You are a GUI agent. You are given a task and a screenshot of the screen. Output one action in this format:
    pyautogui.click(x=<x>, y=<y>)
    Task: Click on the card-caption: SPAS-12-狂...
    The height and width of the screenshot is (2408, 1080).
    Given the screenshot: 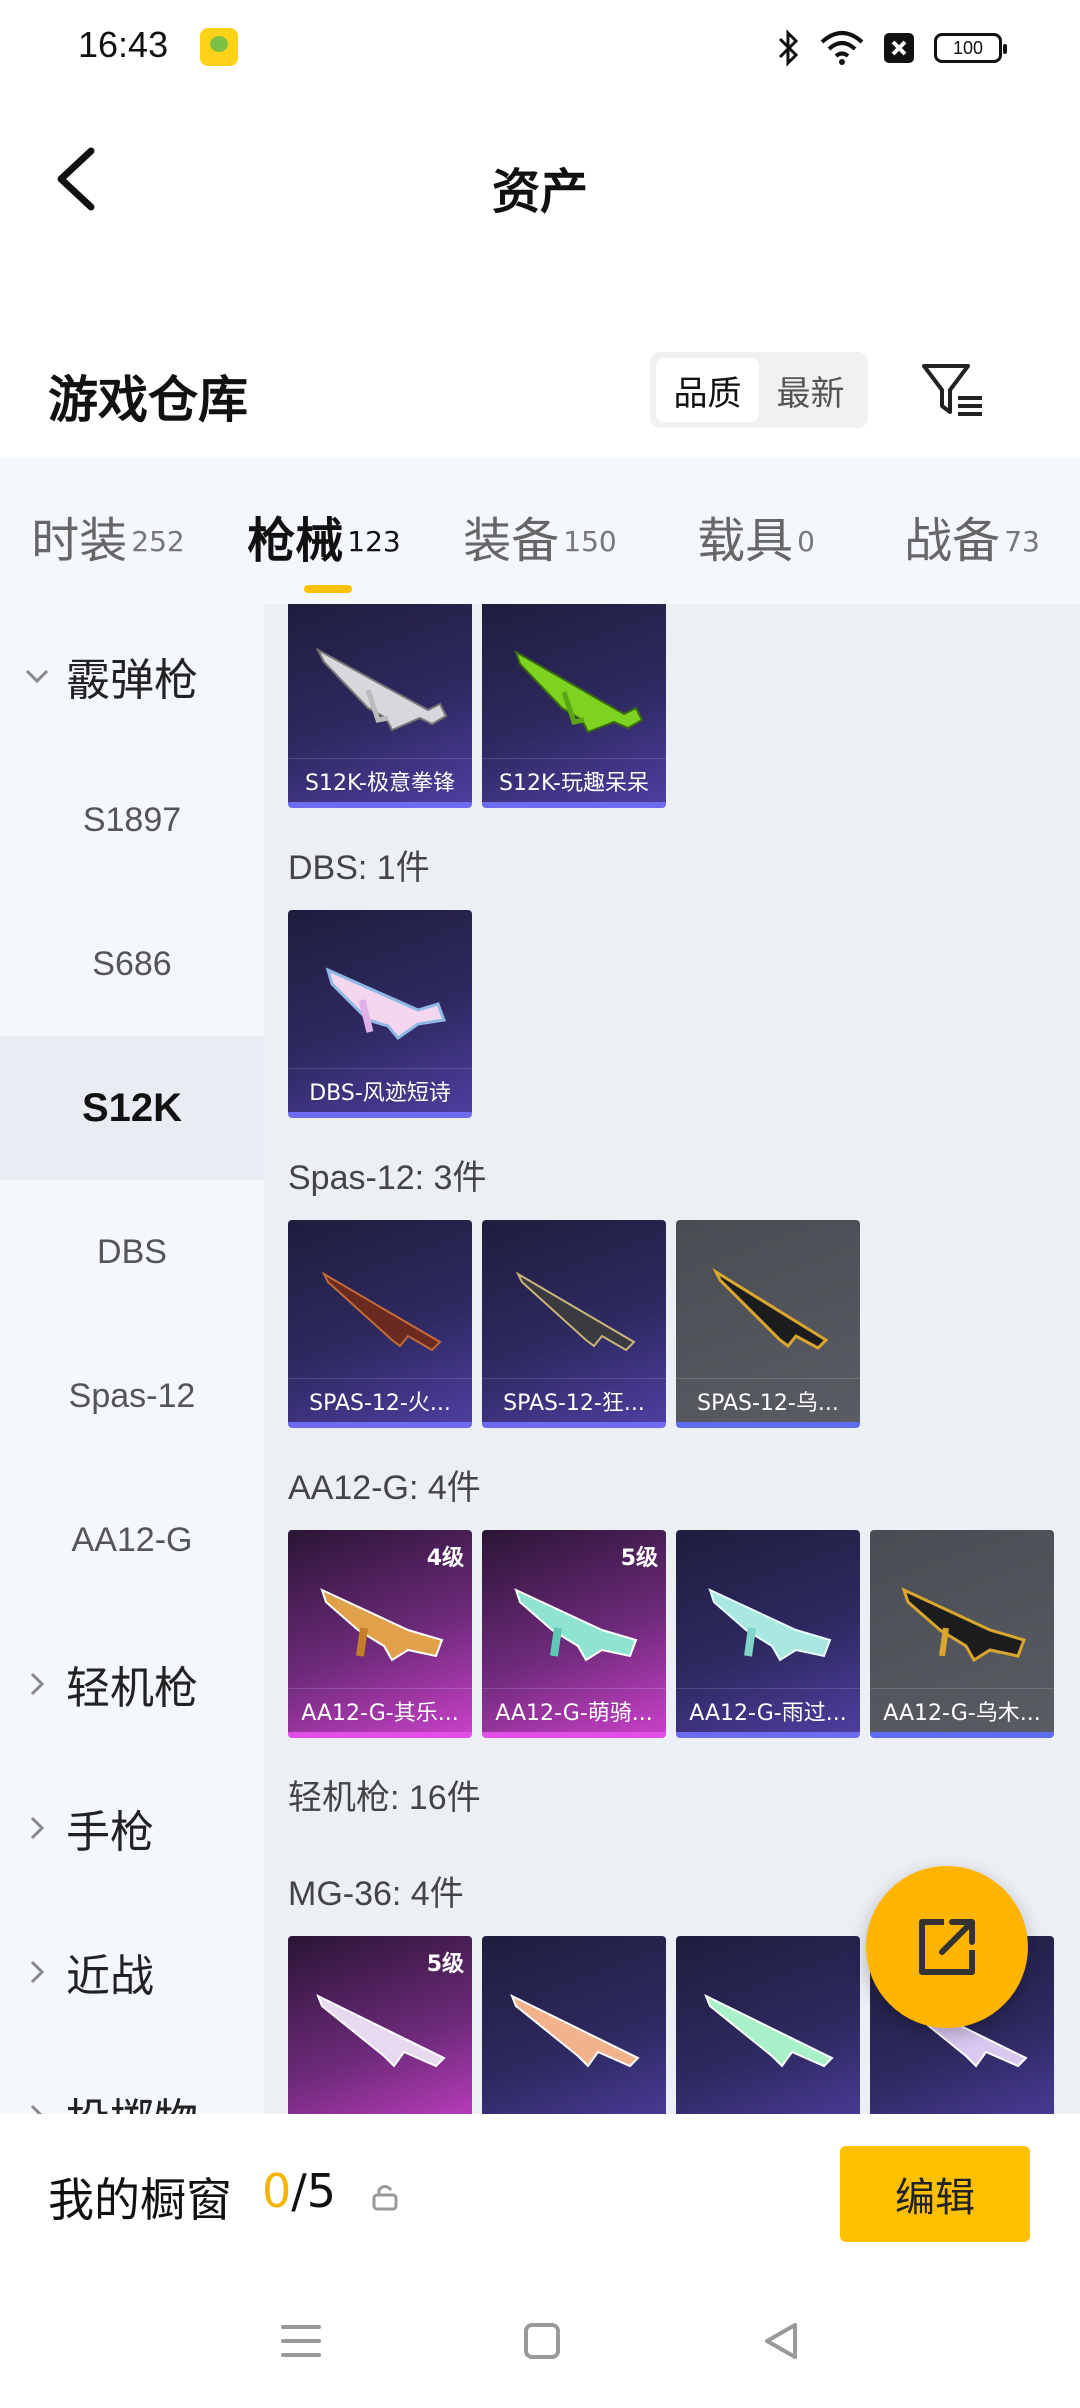 What is the action you would take?
    pyautogui.click(x=574, y=1400)
    